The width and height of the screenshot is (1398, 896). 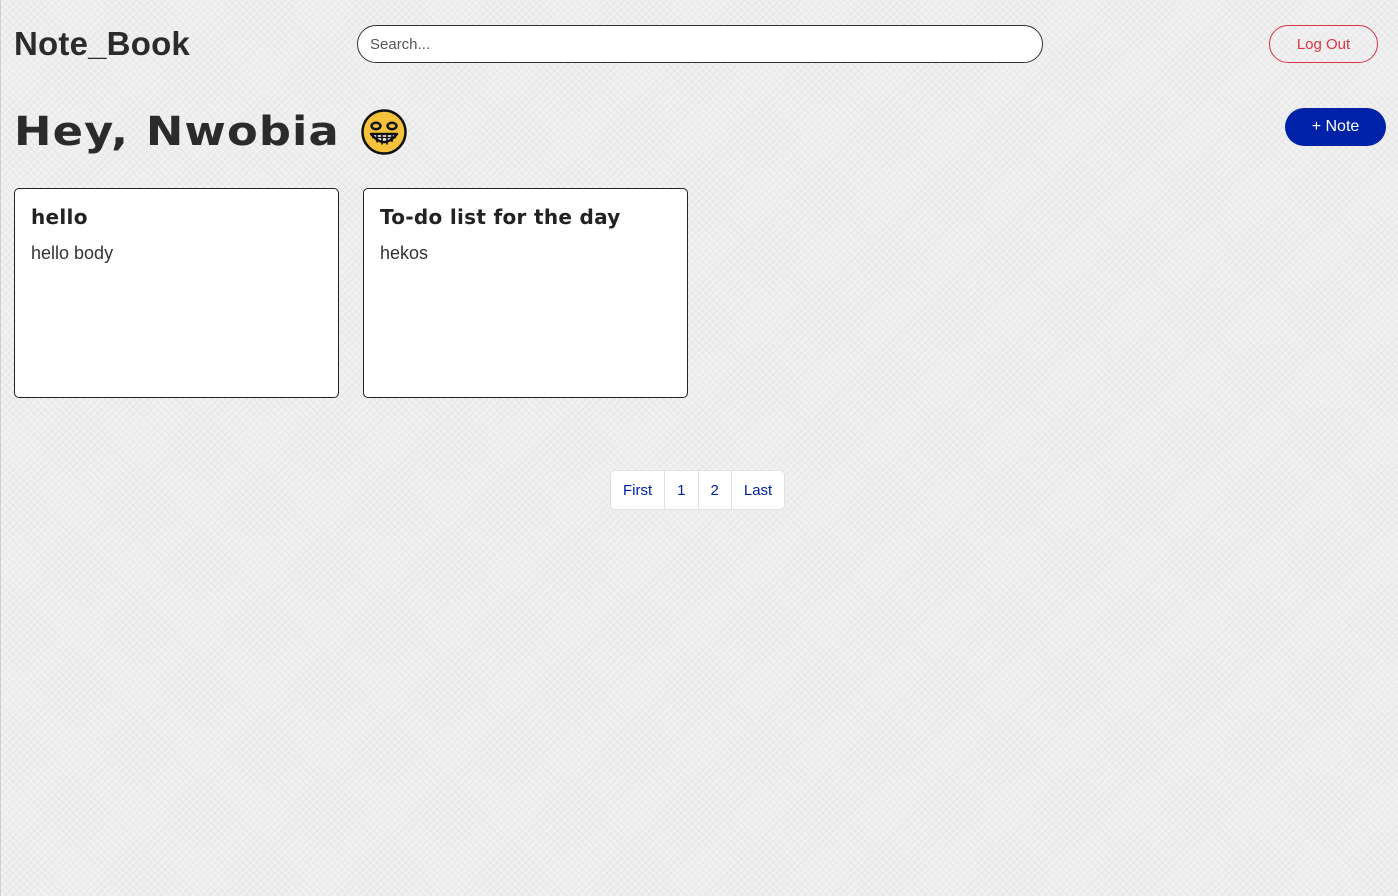 I want to click on note-title: hello, so click(x=59, y=217).